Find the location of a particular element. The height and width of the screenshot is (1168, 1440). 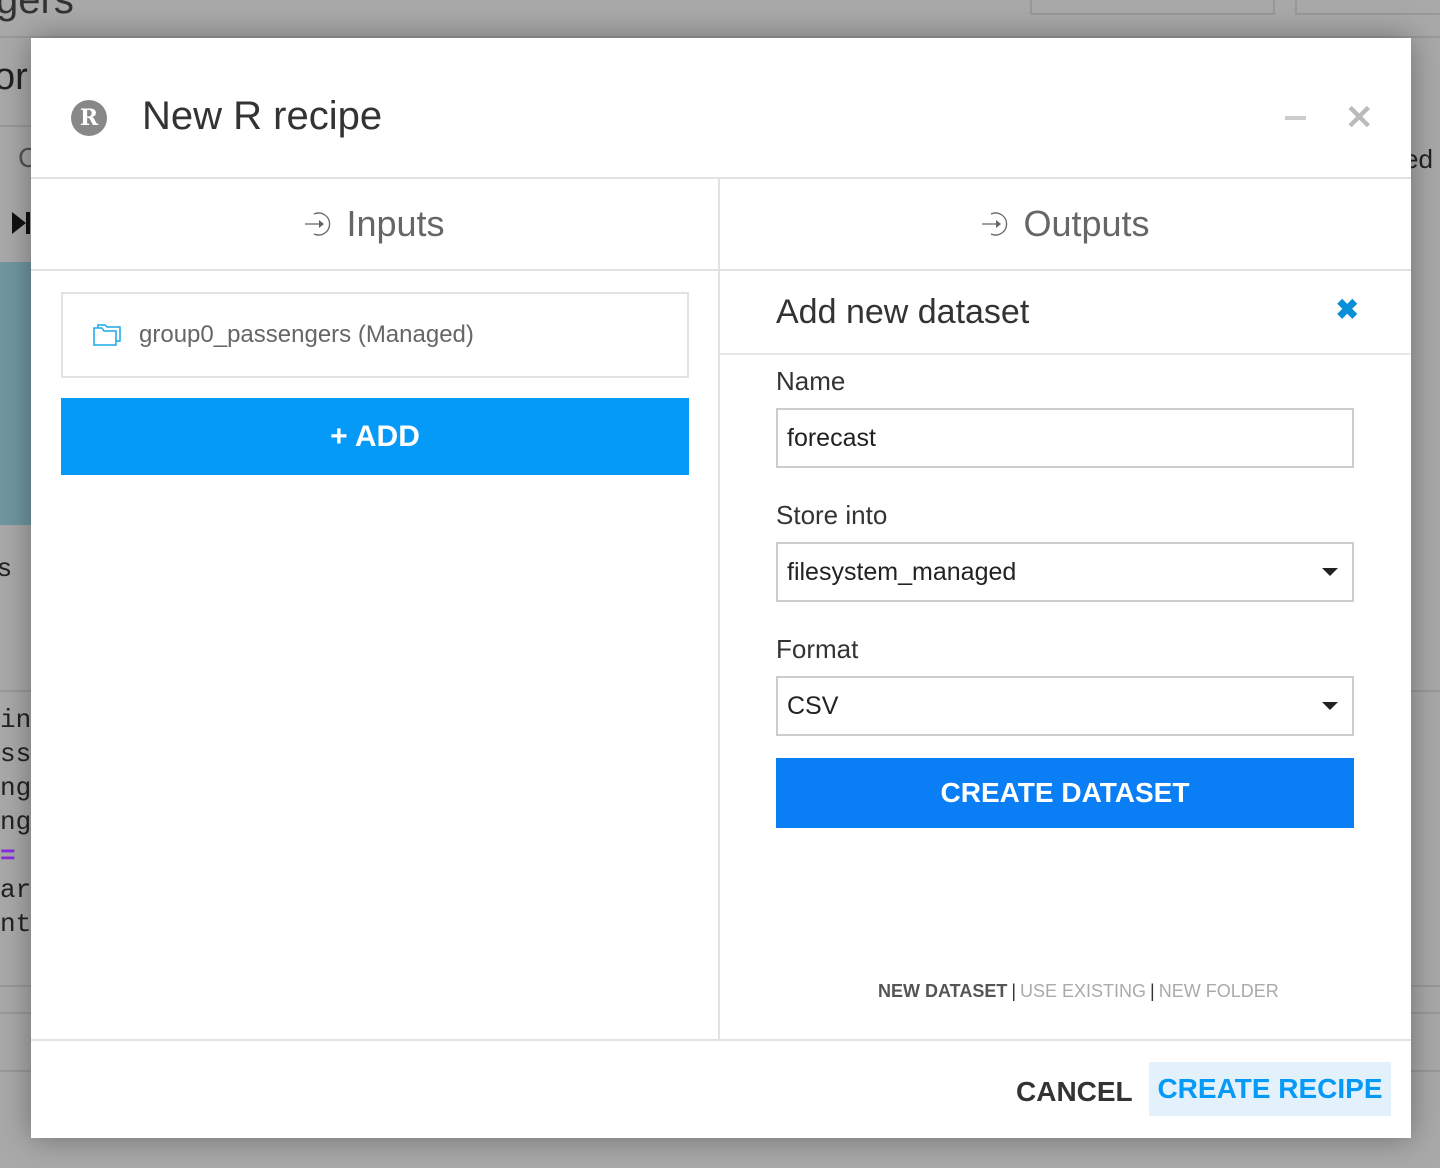

create-recipe-button: CREATE RECIPE is located at coordinates (1270, 1089).